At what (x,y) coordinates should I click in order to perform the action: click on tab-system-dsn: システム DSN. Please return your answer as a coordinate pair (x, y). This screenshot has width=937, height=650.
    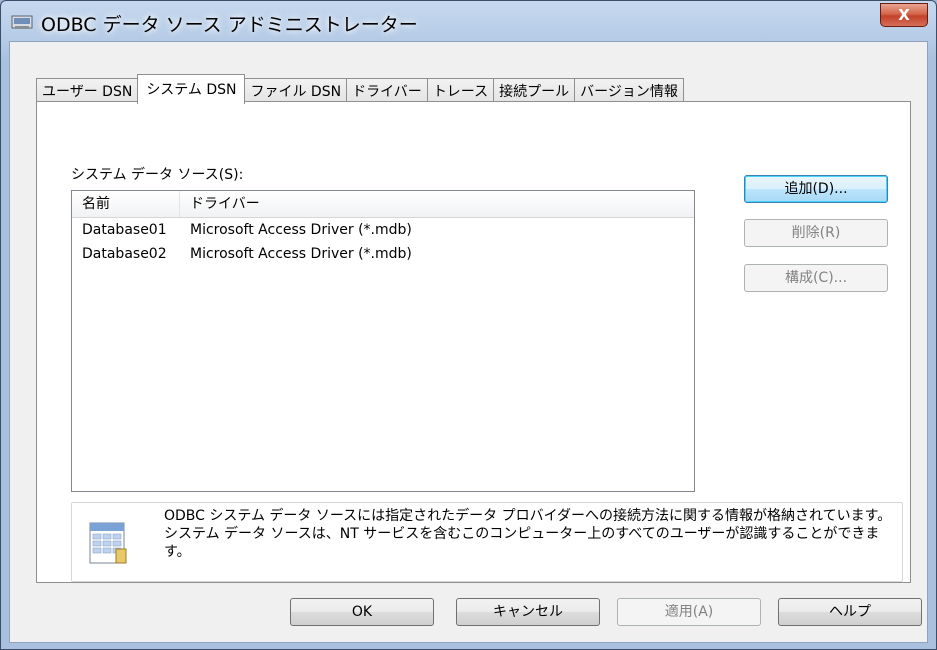
    Looking at the image, I should click on (191, 89).